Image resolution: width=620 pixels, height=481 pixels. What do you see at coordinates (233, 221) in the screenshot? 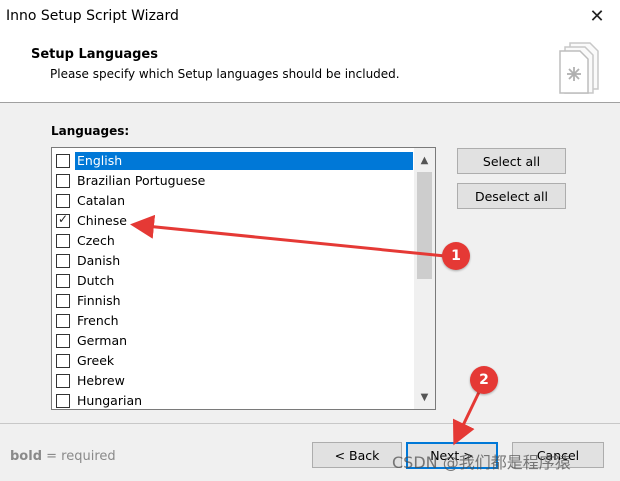
I see `list-item: ✓ Chinese` at bounding box center [233, 221].